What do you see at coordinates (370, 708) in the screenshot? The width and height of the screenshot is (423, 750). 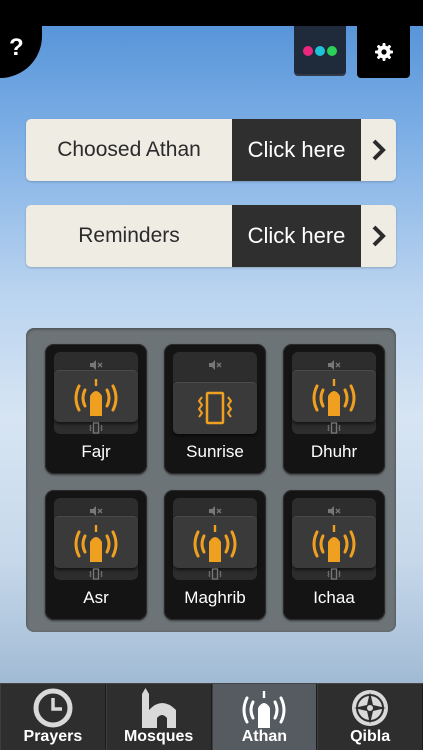 I see `compass-icon` at bounding box center [370, 708].